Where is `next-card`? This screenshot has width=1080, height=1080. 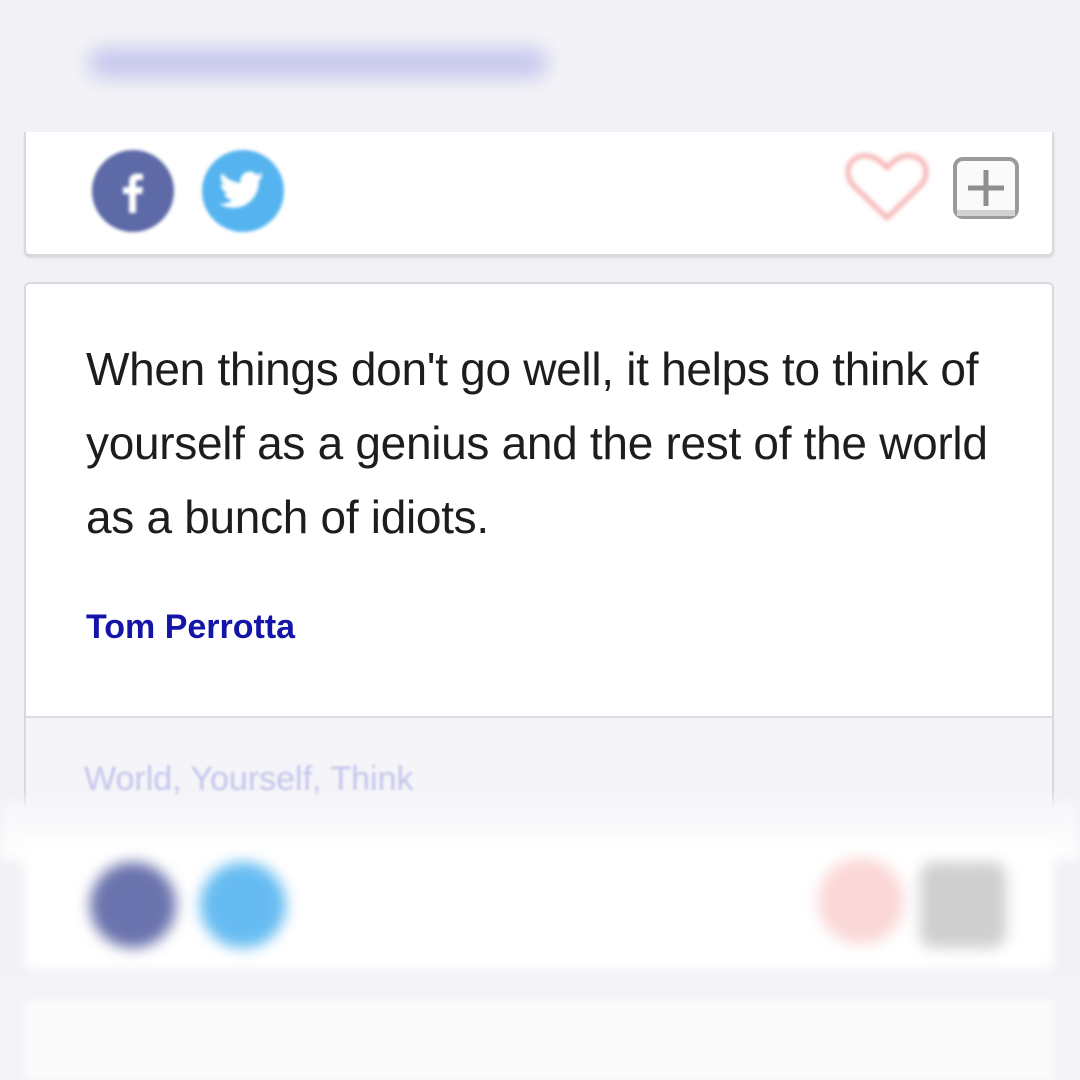
next-card is located at coordinates (539, 1040).